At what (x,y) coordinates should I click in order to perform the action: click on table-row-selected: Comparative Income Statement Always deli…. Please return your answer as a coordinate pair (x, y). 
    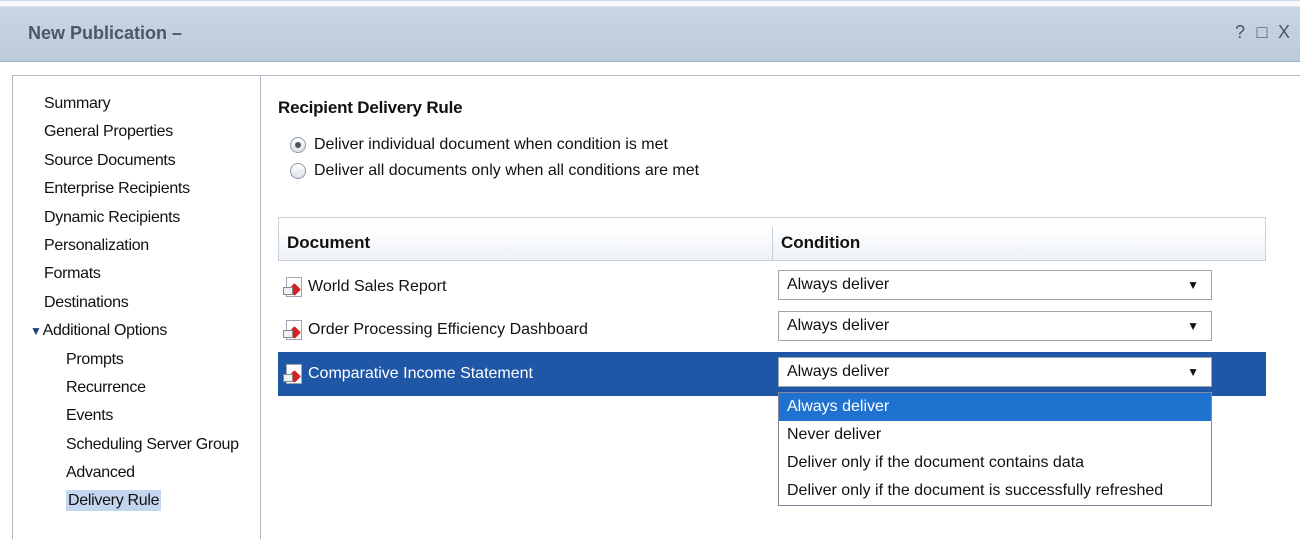
    Looking at the image, I should click on (772, 374).